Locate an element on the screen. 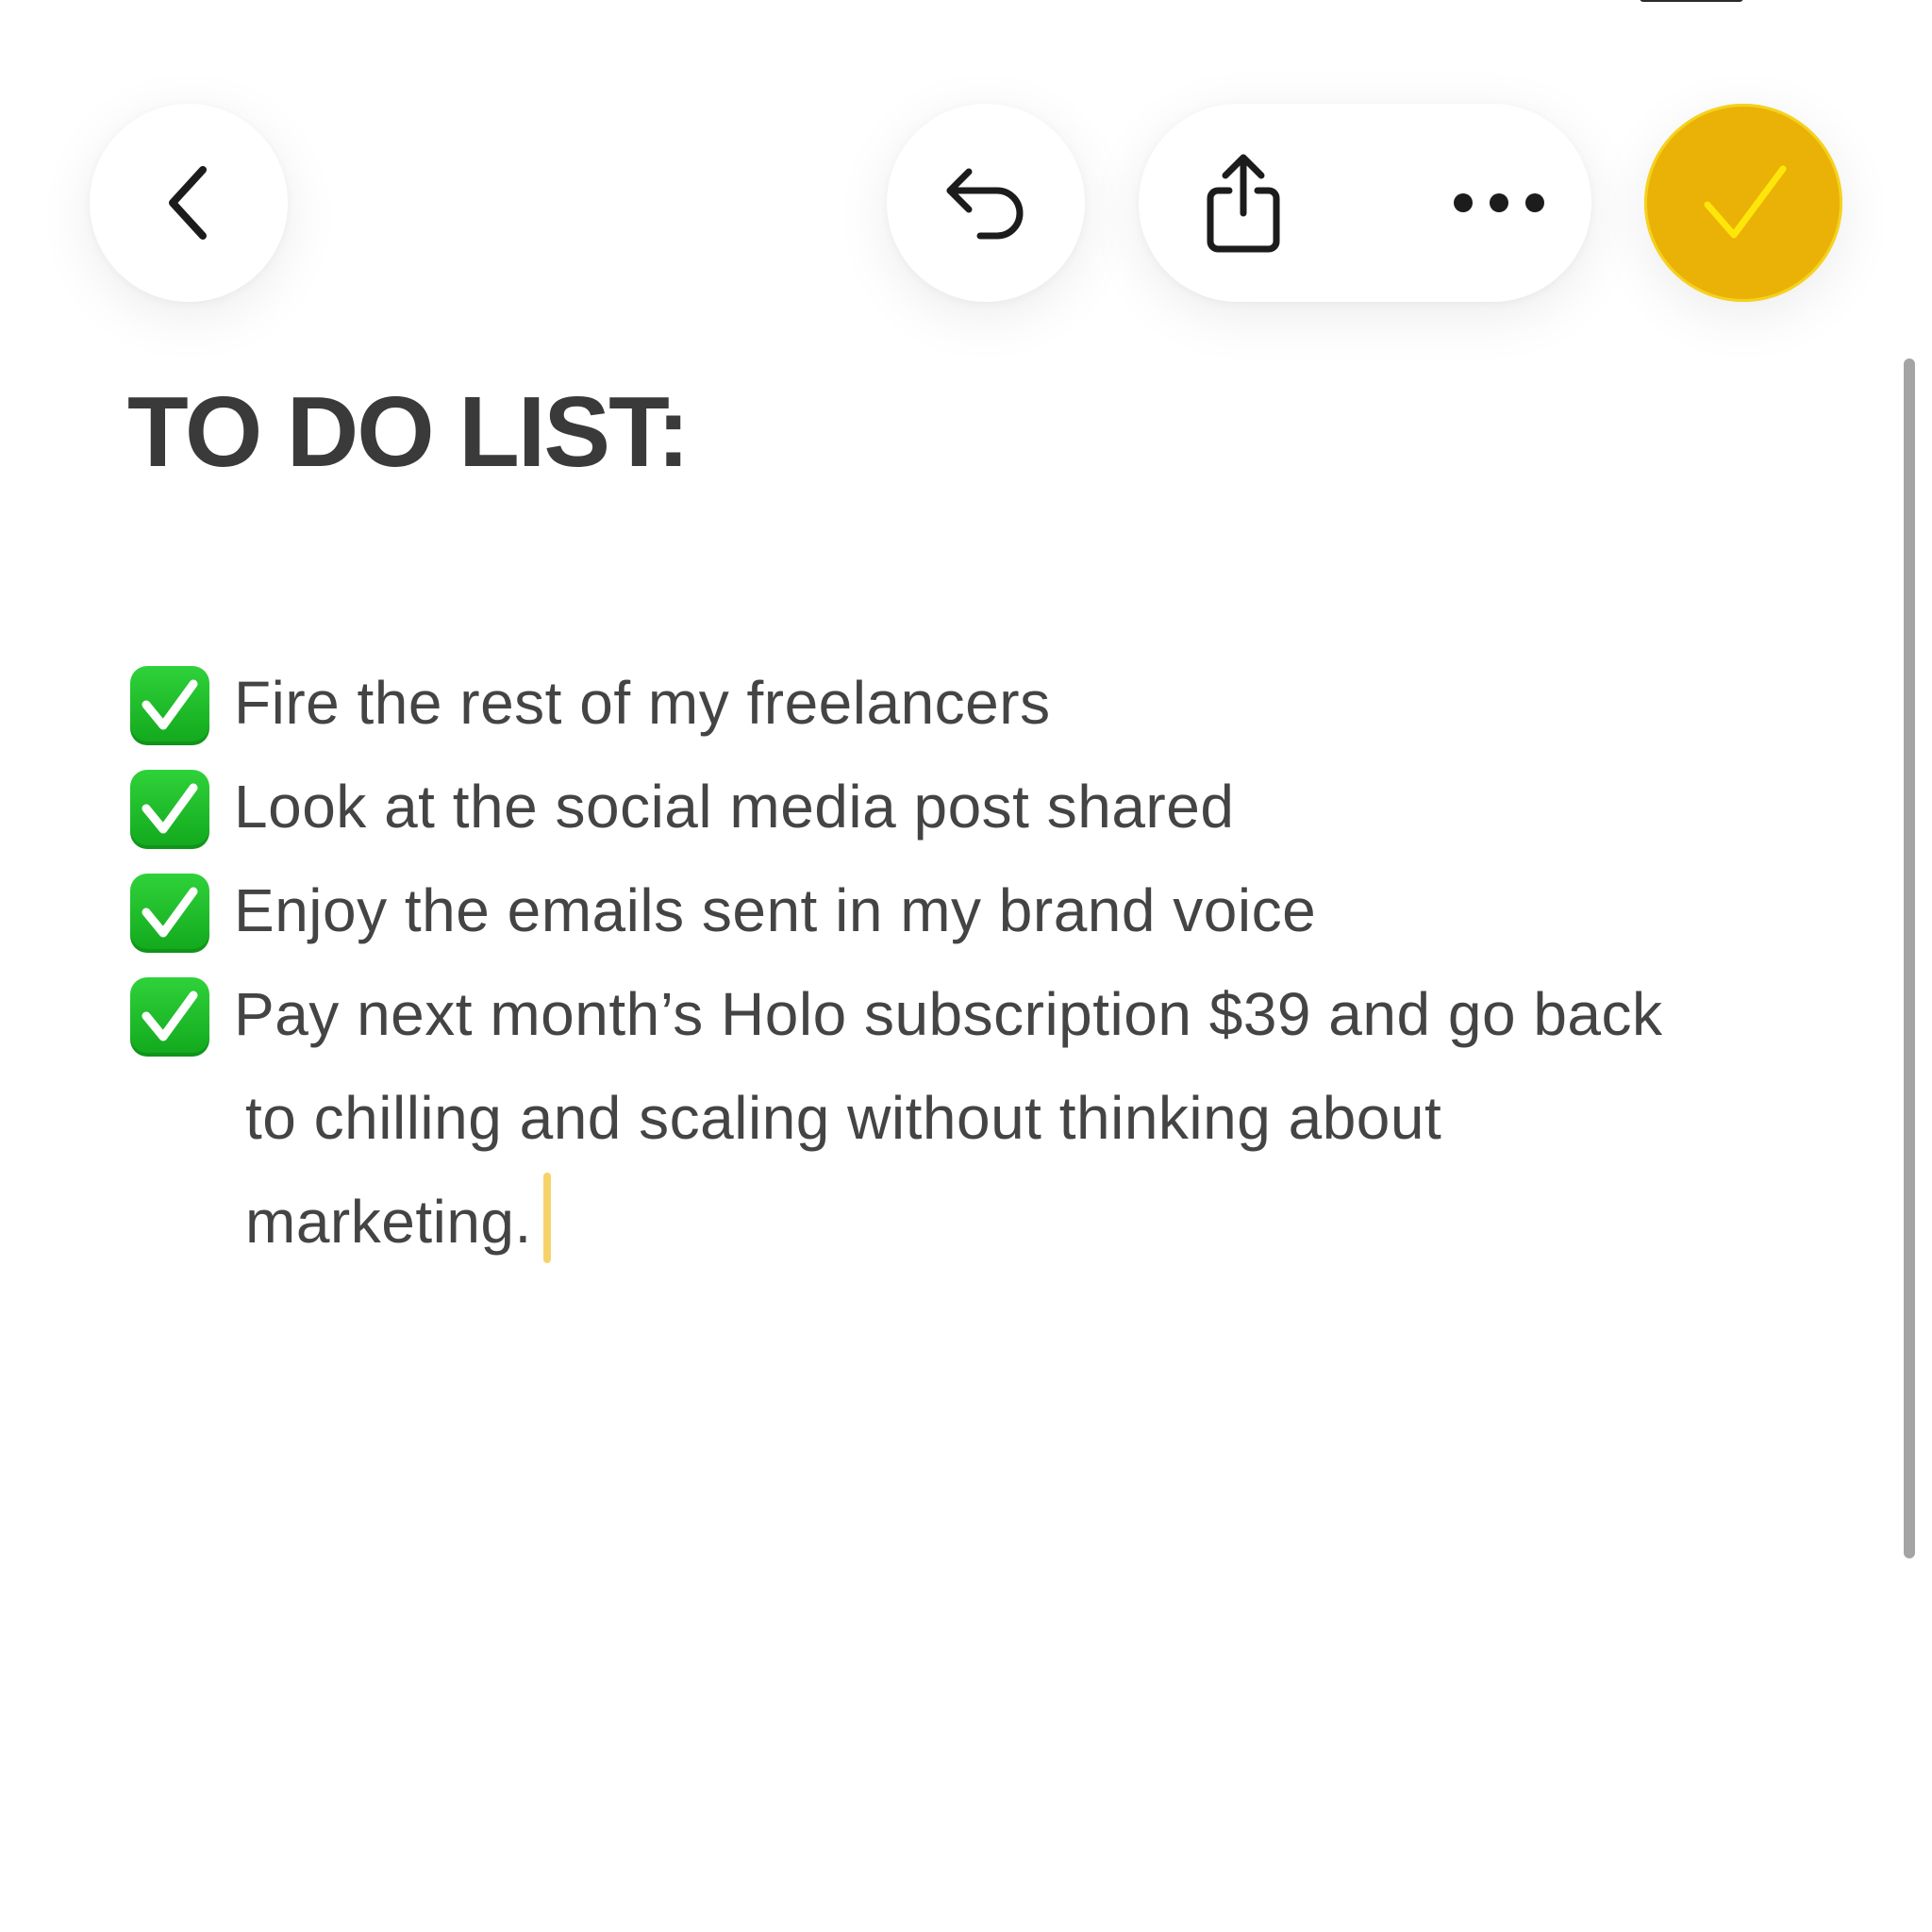  list-item-text: Enjoy the emails sent in my brand voice is located at coordinates (775, 910).